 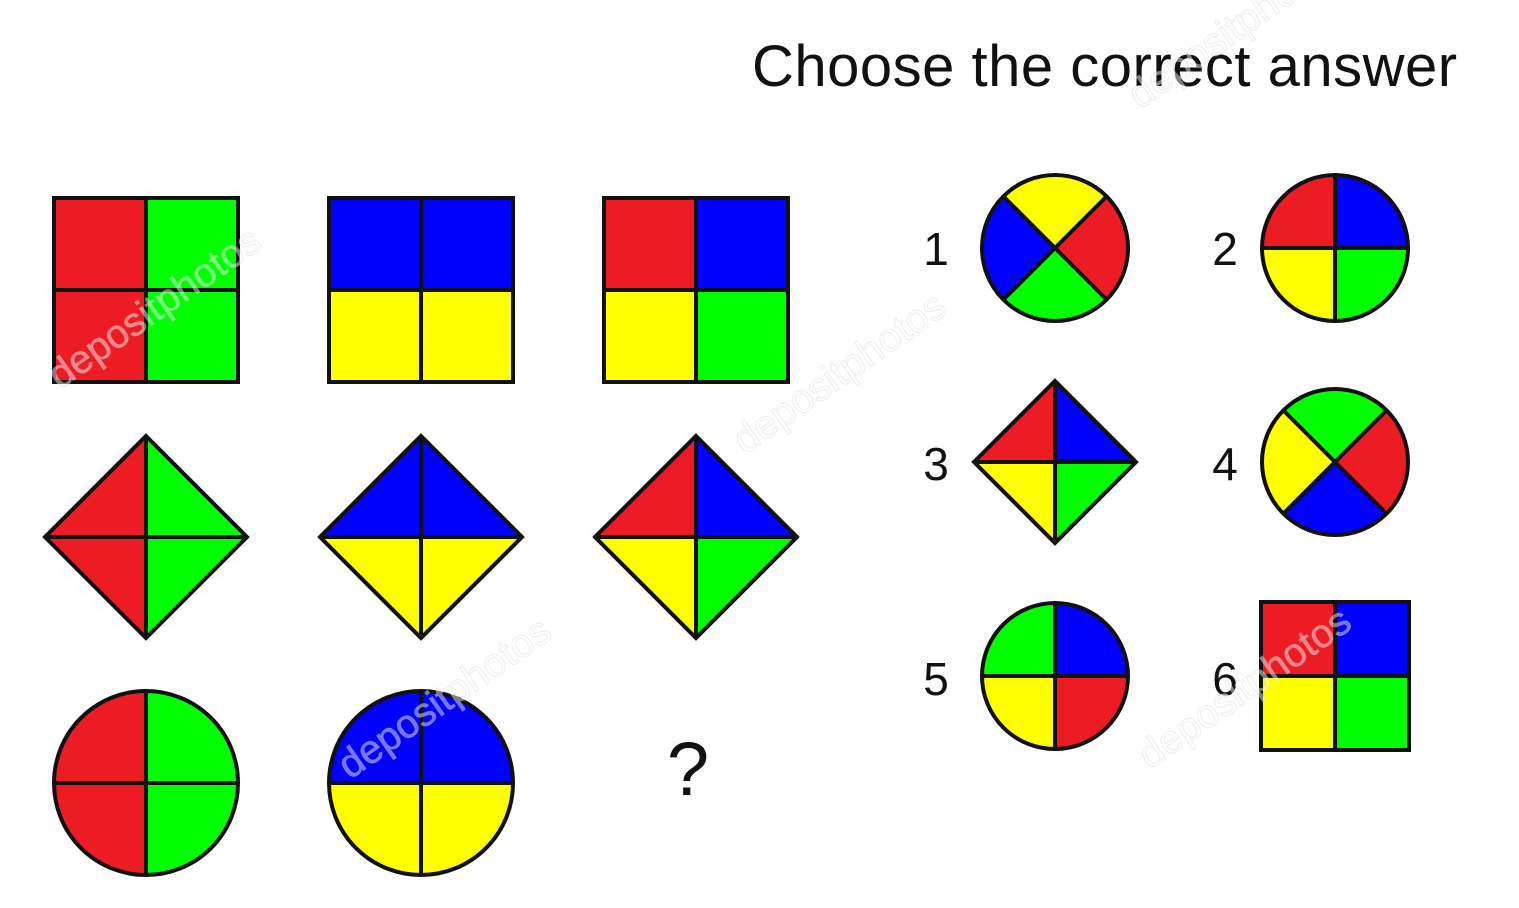 What do you see at coordinates (936, 464) in the screenshot?
I see `option-number-3: 3` at bounding box center [936, 464].